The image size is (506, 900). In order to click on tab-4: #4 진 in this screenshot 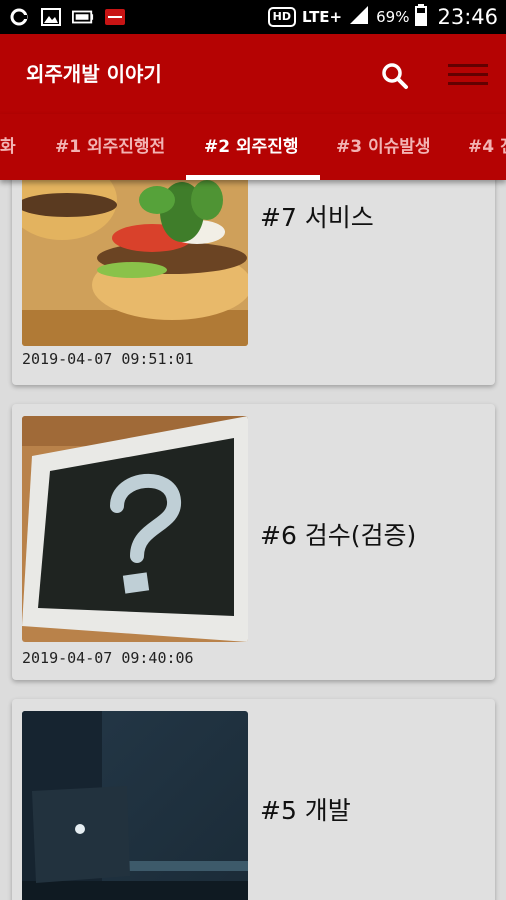, I will do `click(487, 147)`.